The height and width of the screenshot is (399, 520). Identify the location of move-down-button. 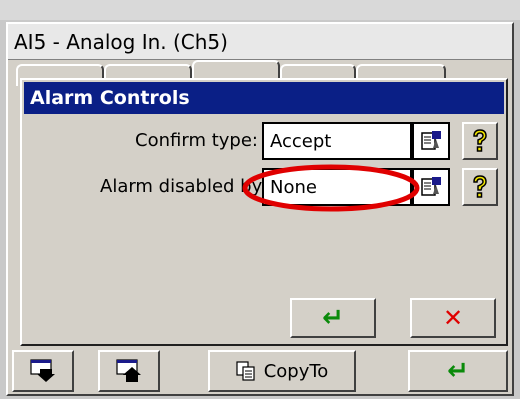
(43, 371).